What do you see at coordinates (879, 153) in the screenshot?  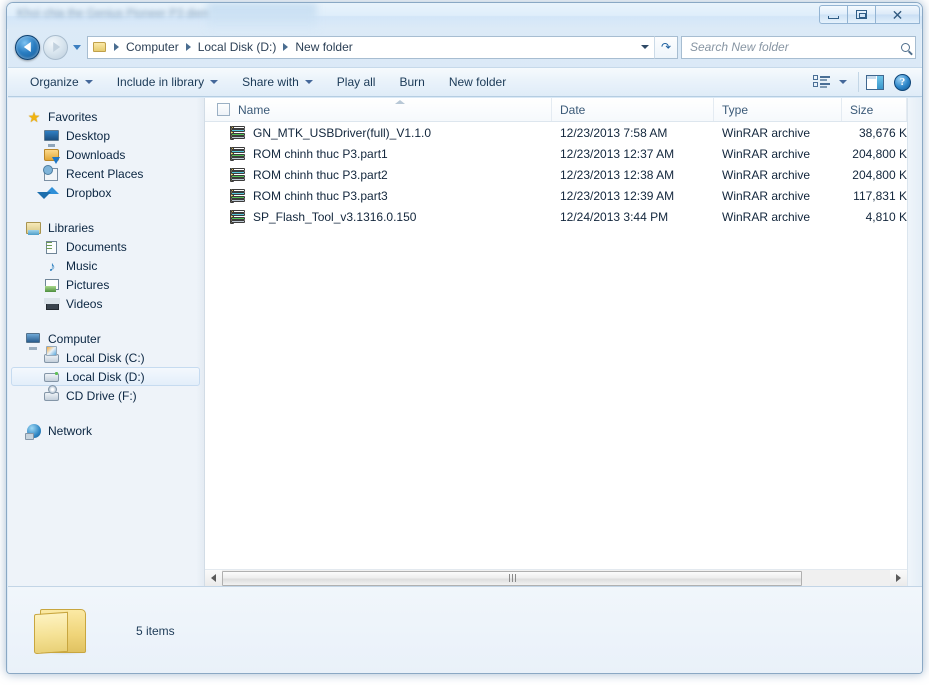 I see `cell-size: 204,800 K` at bounding box center [879, 153].